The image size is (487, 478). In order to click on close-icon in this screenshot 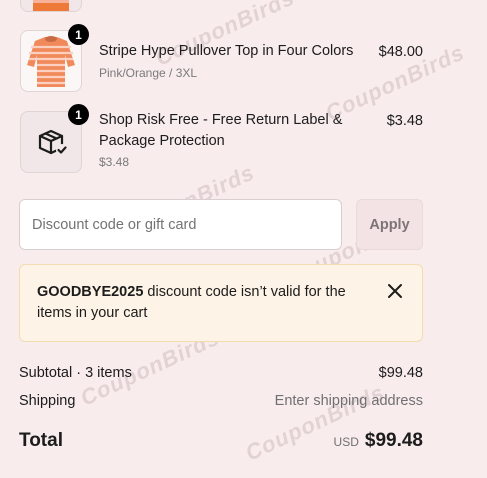, I will do `click(395, 291)`.